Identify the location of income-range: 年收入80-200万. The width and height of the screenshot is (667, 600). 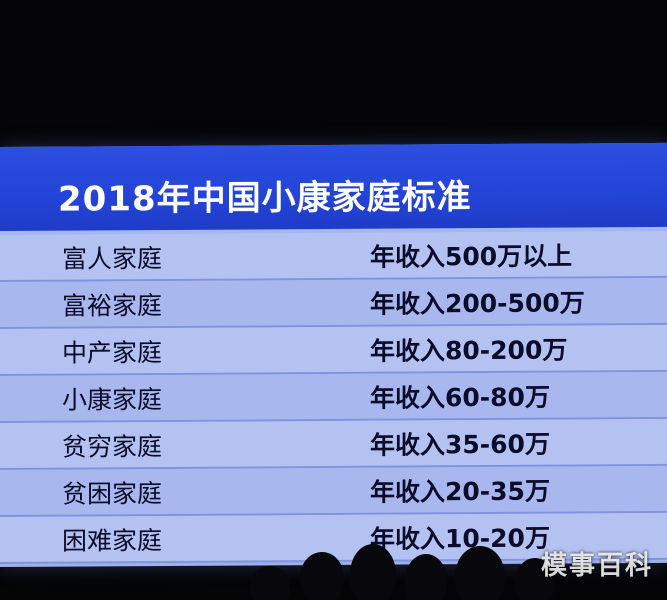
(469, 350).